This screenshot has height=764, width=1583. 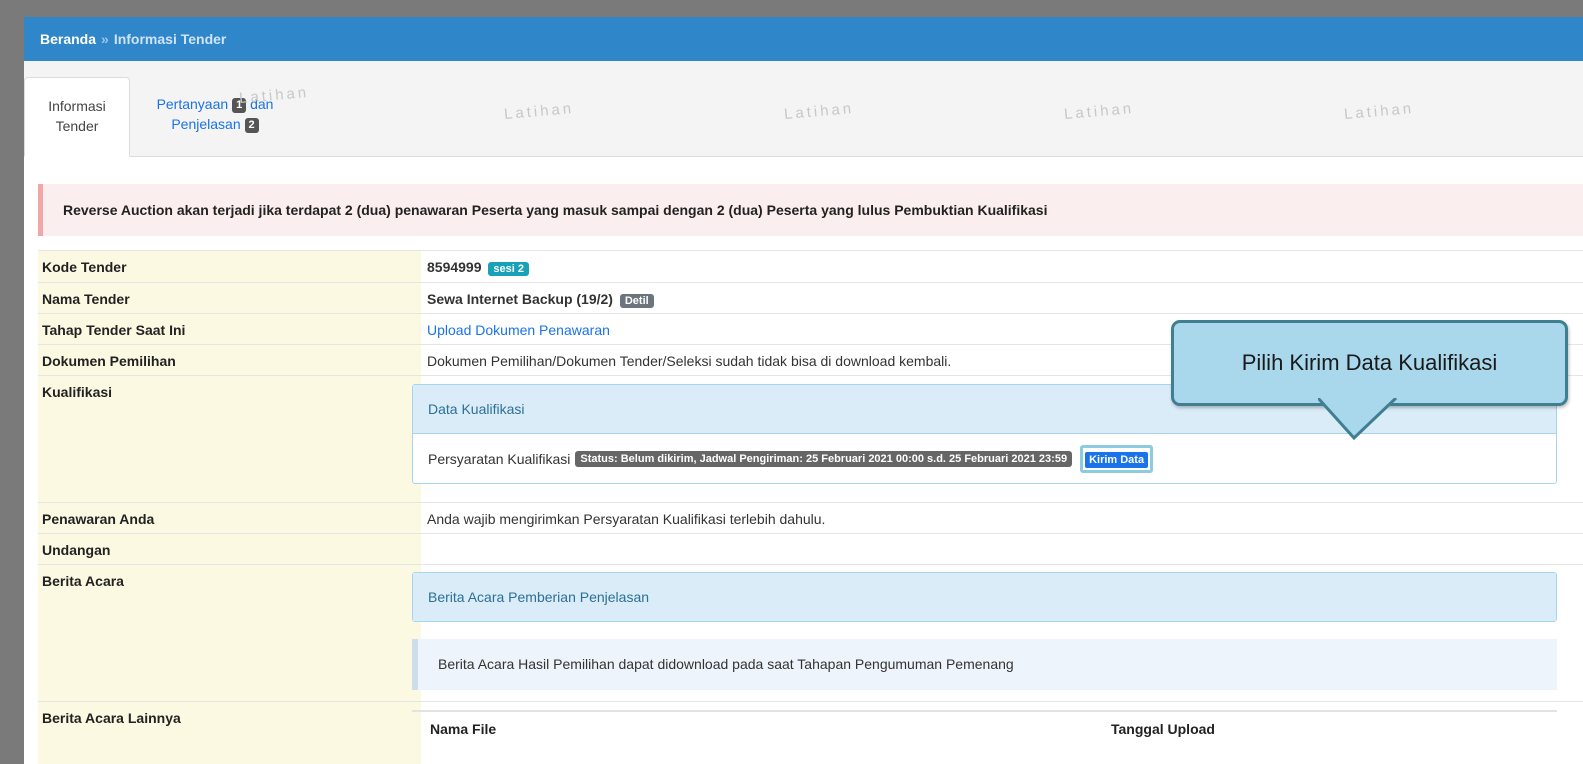 I want to click on row-label: Dokumen Pemilihan, so click(x=229, y=360).